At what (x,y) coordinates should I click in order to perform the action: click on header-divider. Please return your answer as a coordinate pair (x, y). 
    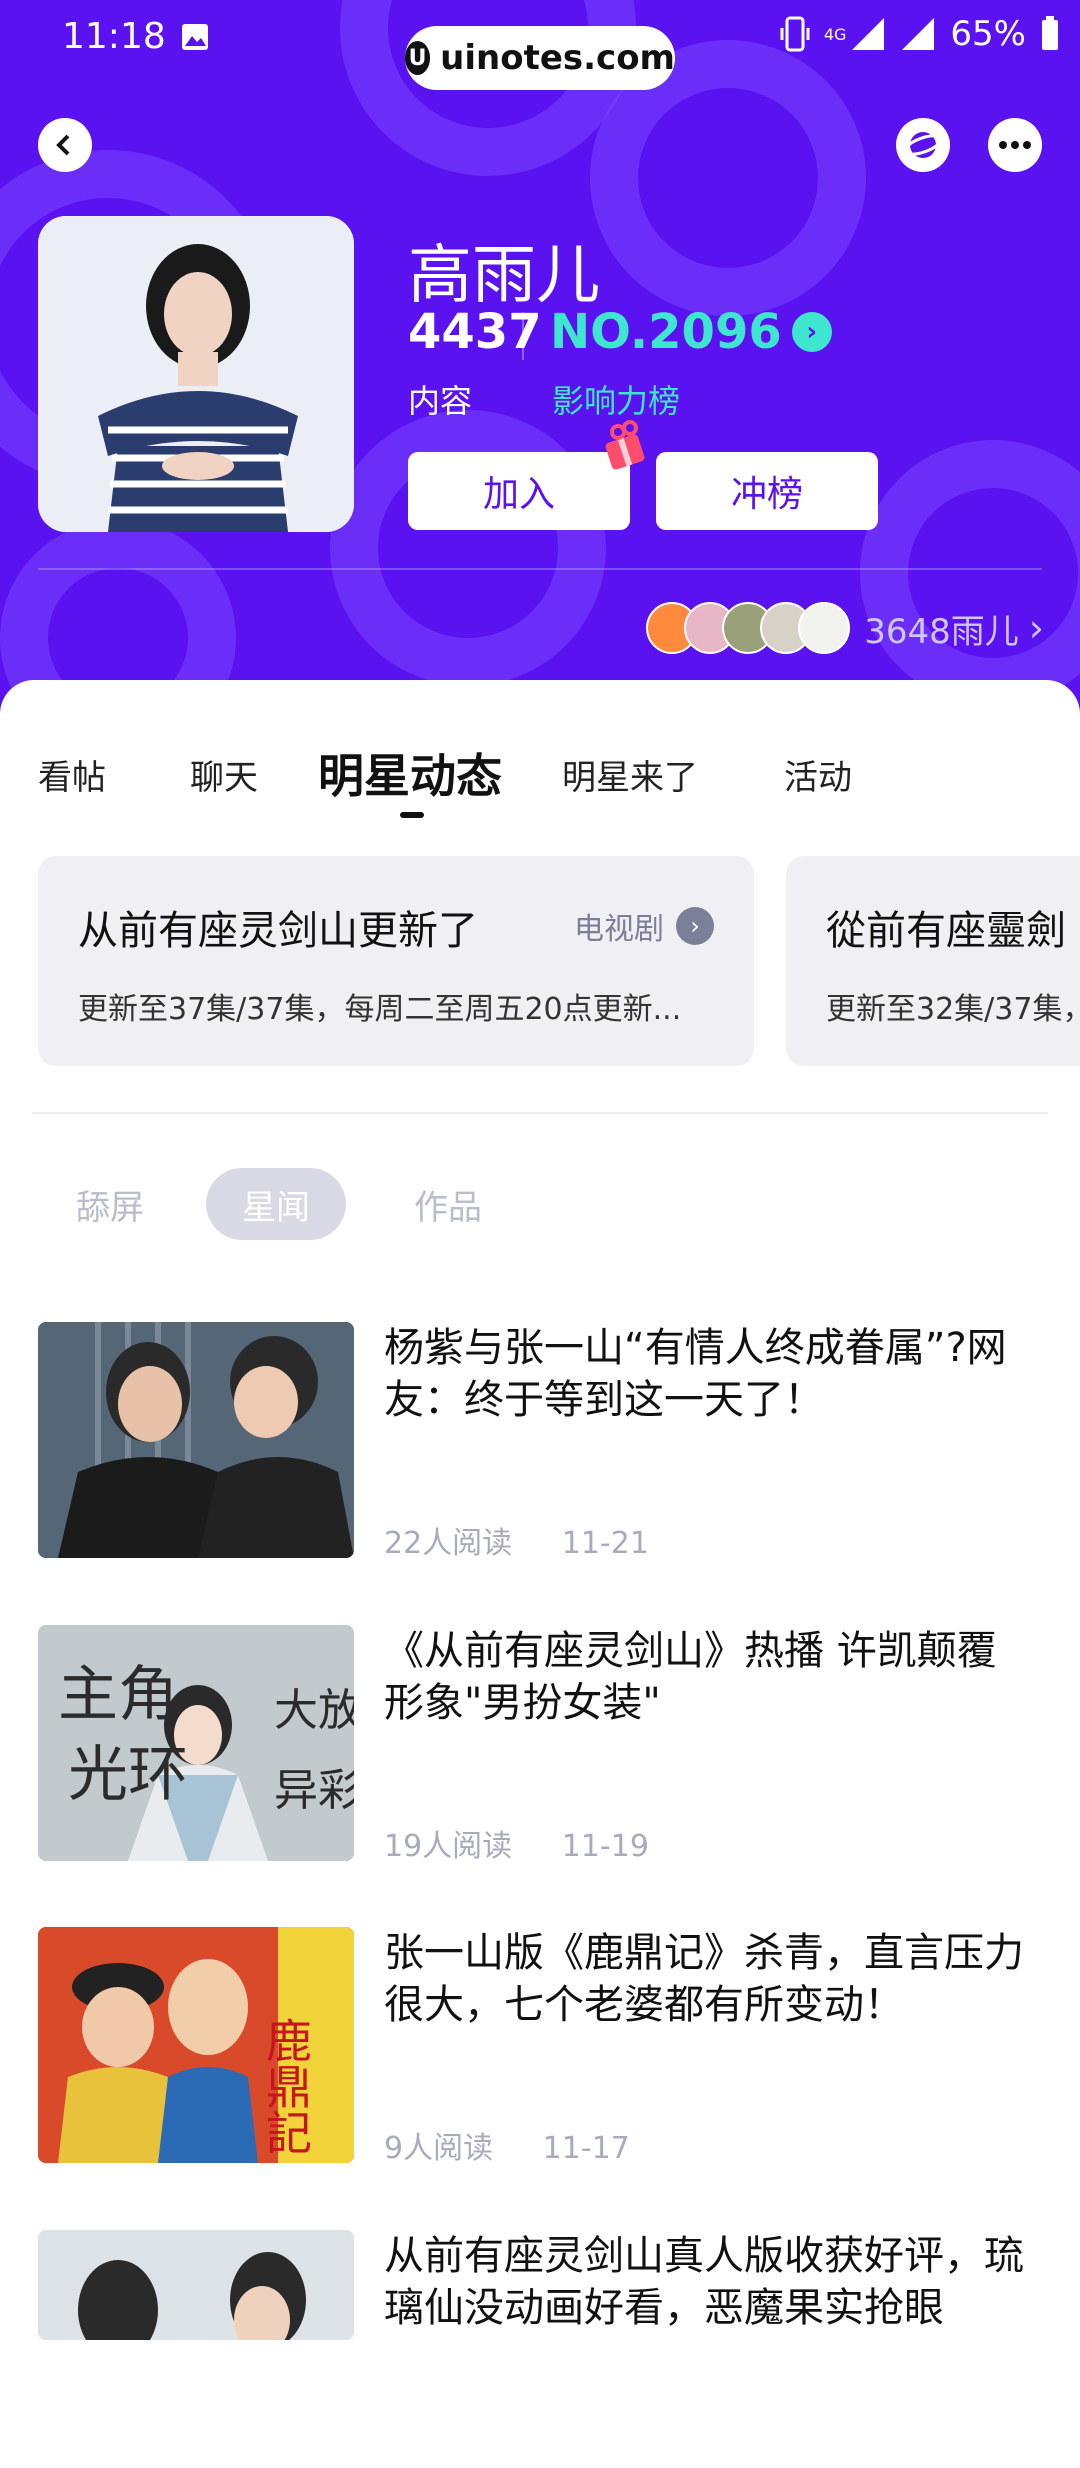
    Looking at the image, I should click on (540, 569).